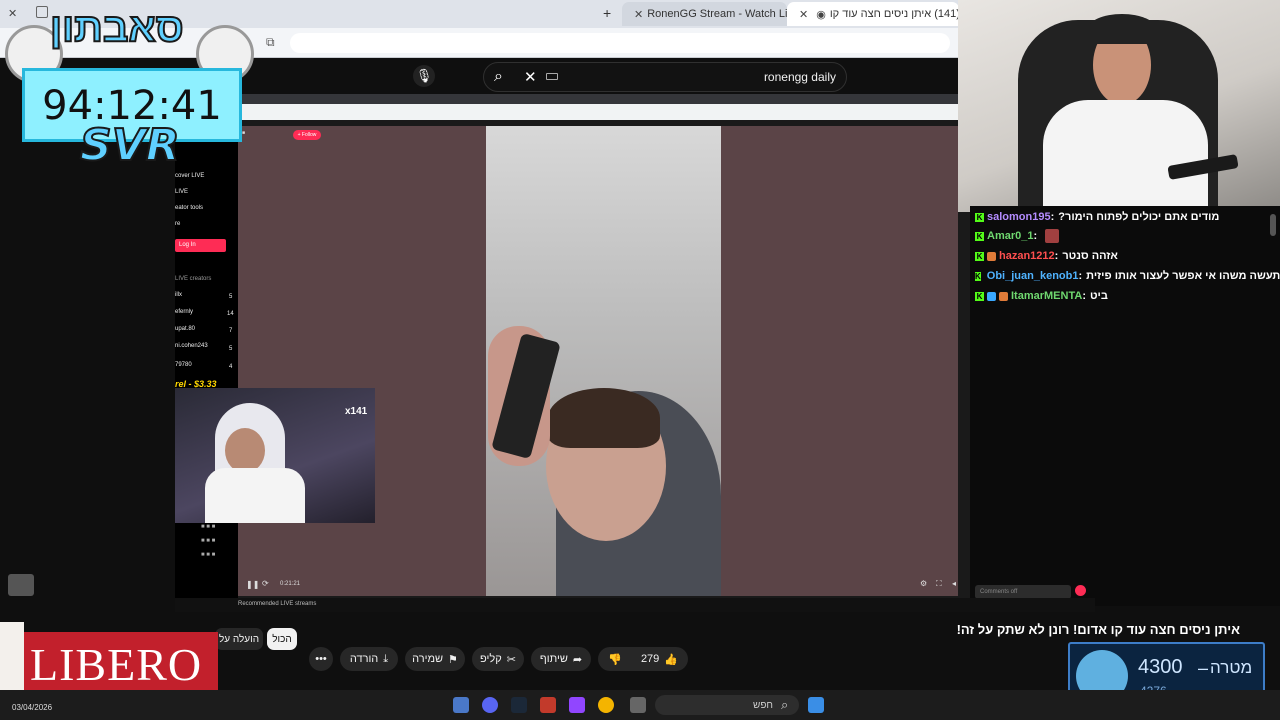  I want to click on creator-item: efernly, so click(184, 312).